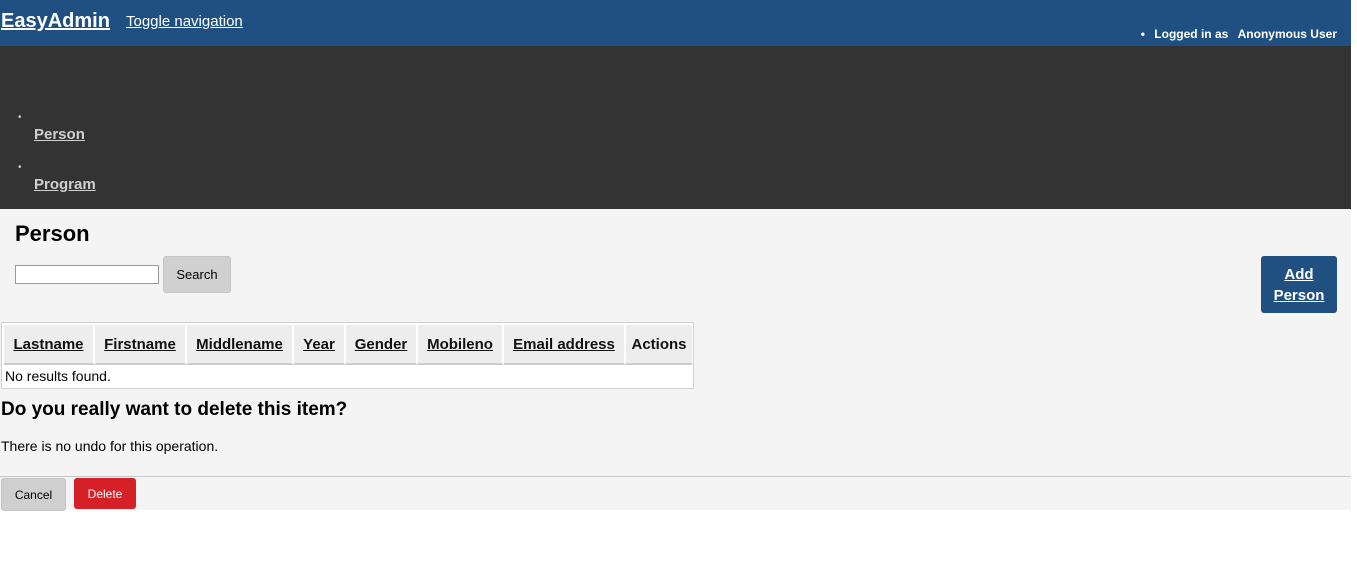 The height and width of the screenshot is (580, 1357). I want to click on delete-modal-title: Do you really want to delete this item?, so click(174, 409).